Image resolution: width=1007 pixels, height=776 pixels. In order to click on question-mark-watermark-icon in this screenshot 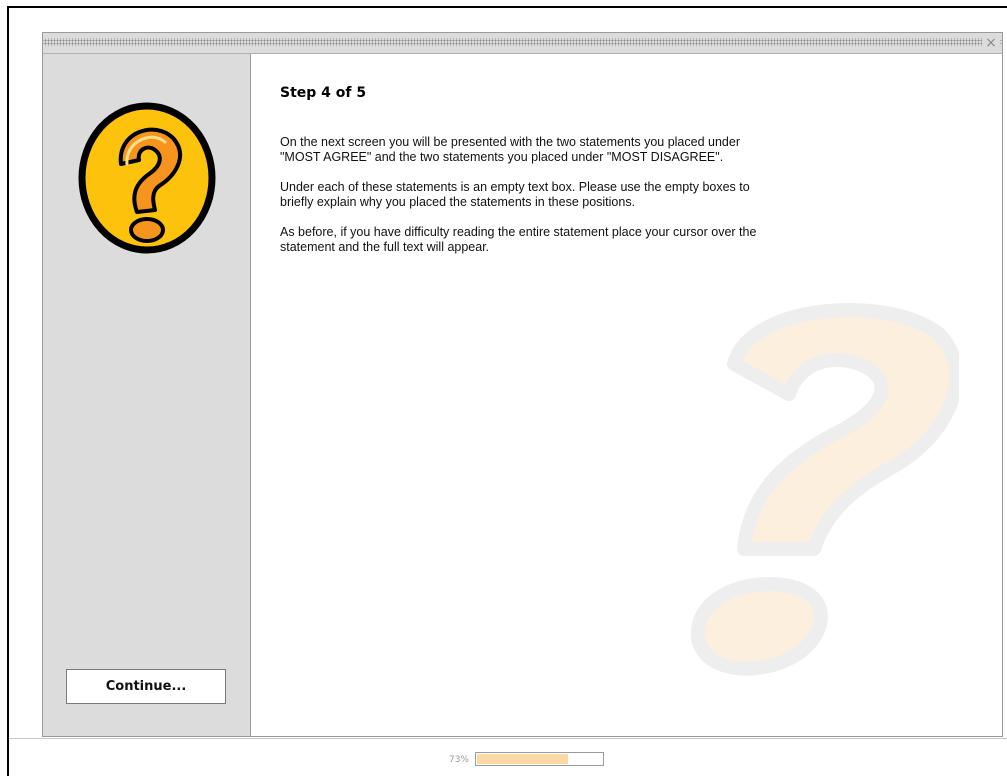, I will do `click(824, 489)`.